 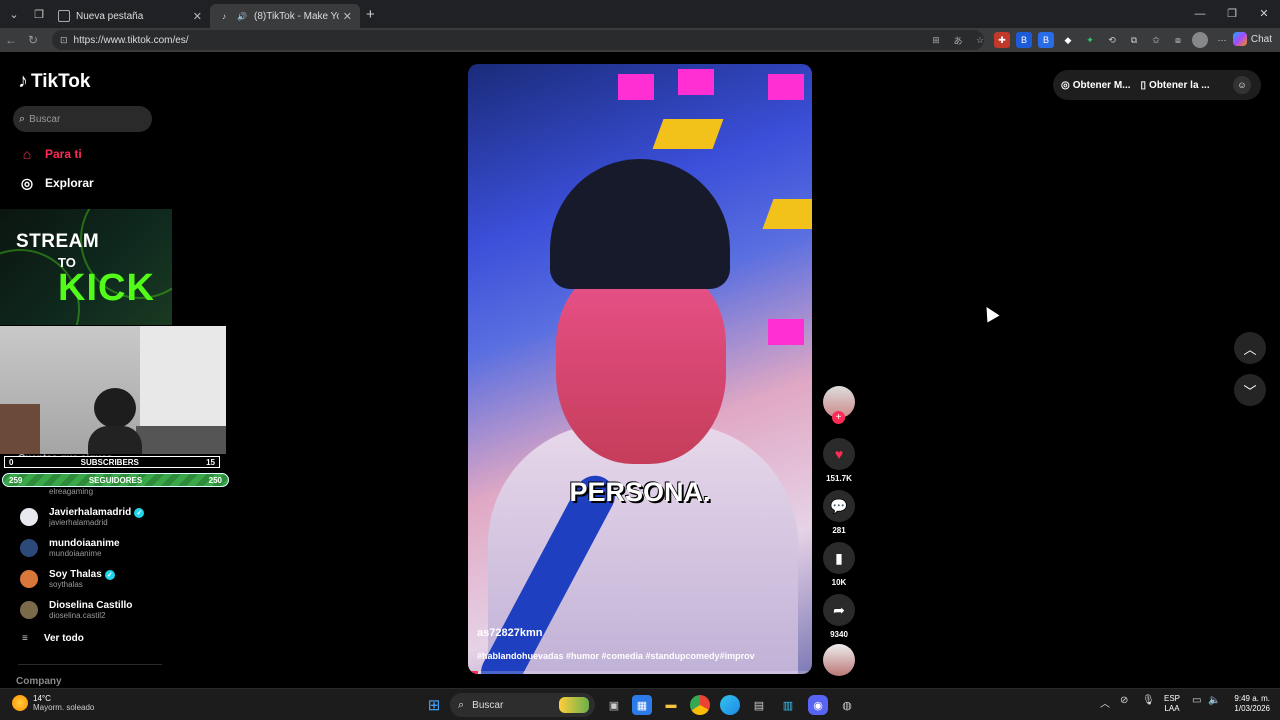 I want to click on phone-icon: ▯, so click(x=1143, y=85).